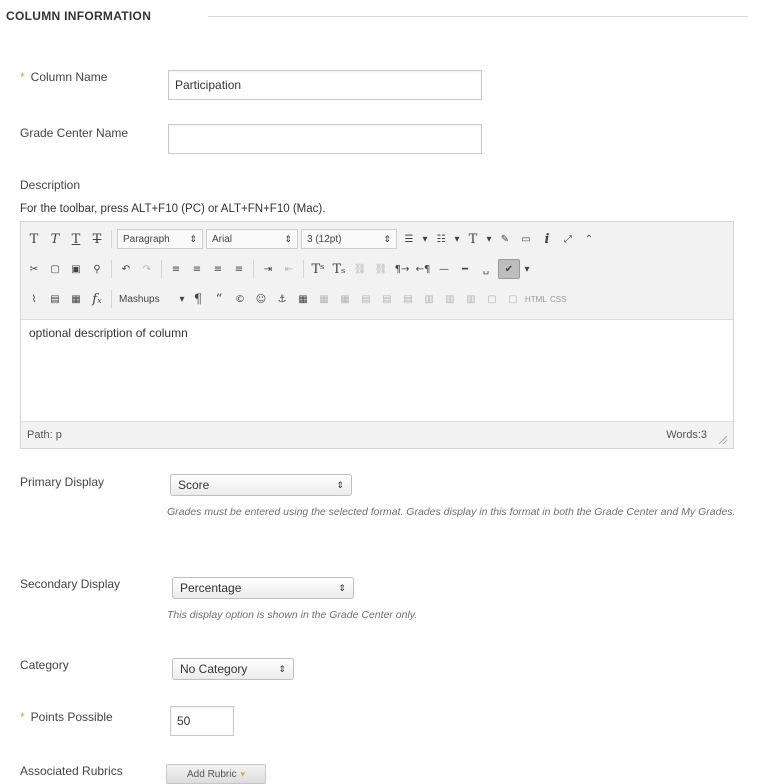 Image resolution: width=764 pixels, height=784 pixels. Describe the element at coordinates (97, 239) in the screenshot. I see `strikethrough-icon: T` at that location.